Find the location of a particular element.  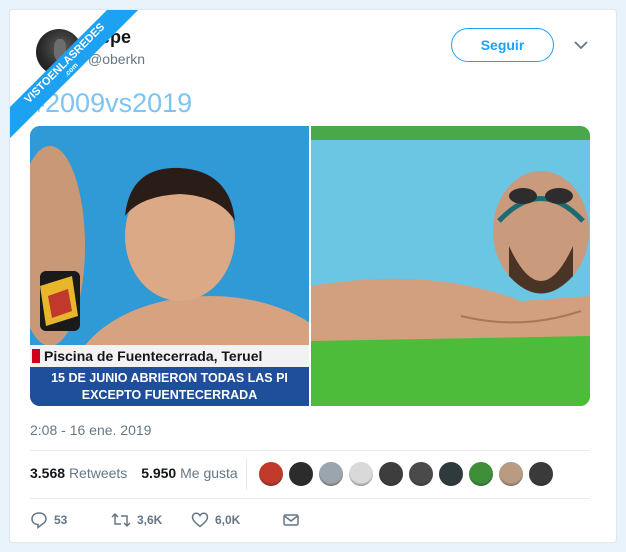

retweet-action: 3,6K is located at coordinates (136, 520).